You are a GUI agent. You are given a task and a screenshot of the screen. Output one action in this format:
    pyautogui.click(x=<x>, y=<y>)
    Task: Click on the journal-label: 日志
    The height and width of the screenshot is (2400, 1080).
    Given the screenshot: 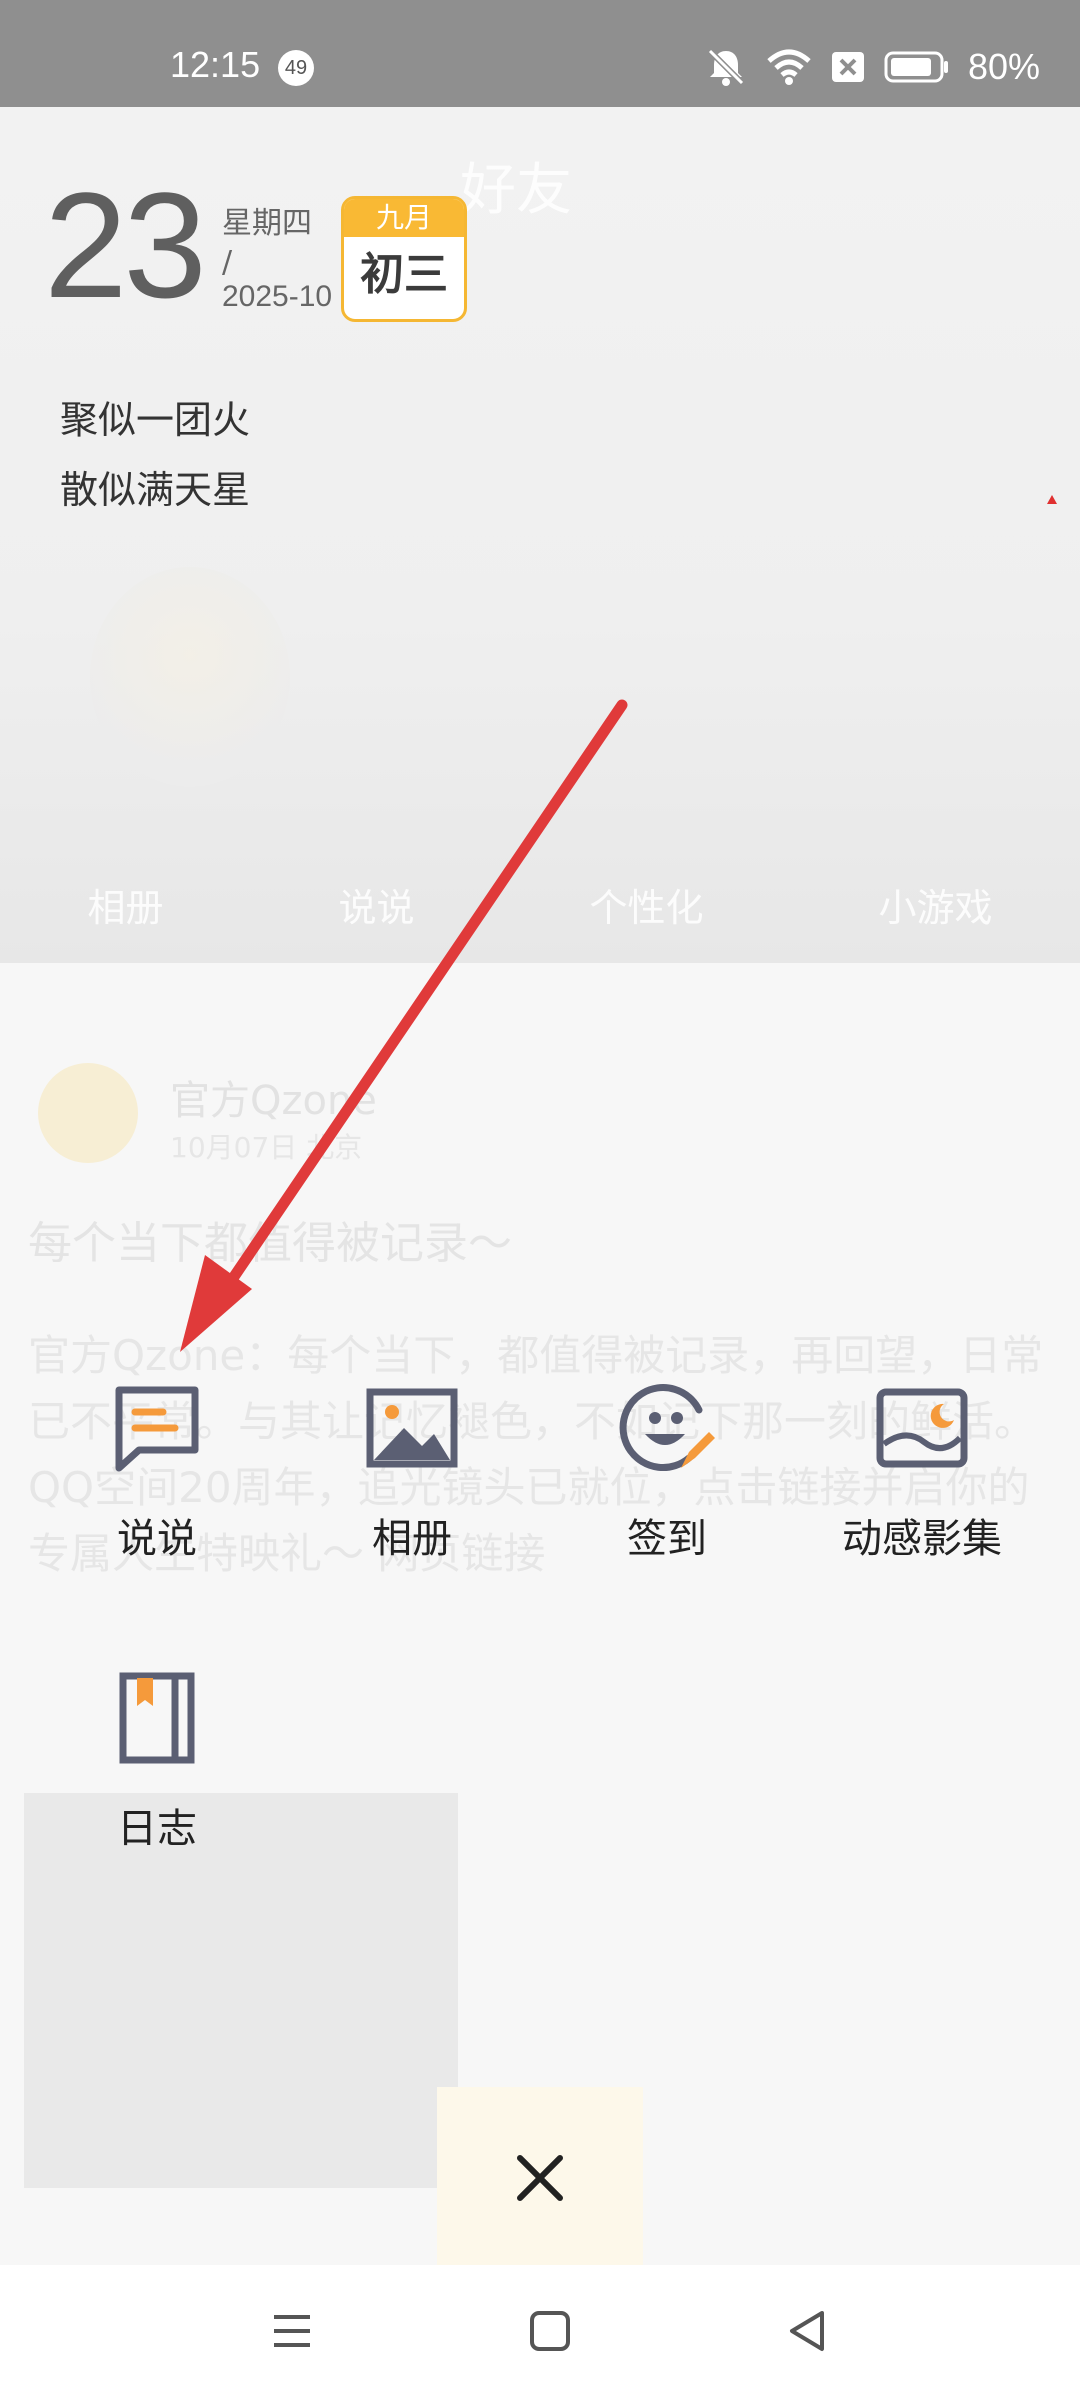 What is the action you would take?
    pyautogui.click(x=157, y=1829)
    